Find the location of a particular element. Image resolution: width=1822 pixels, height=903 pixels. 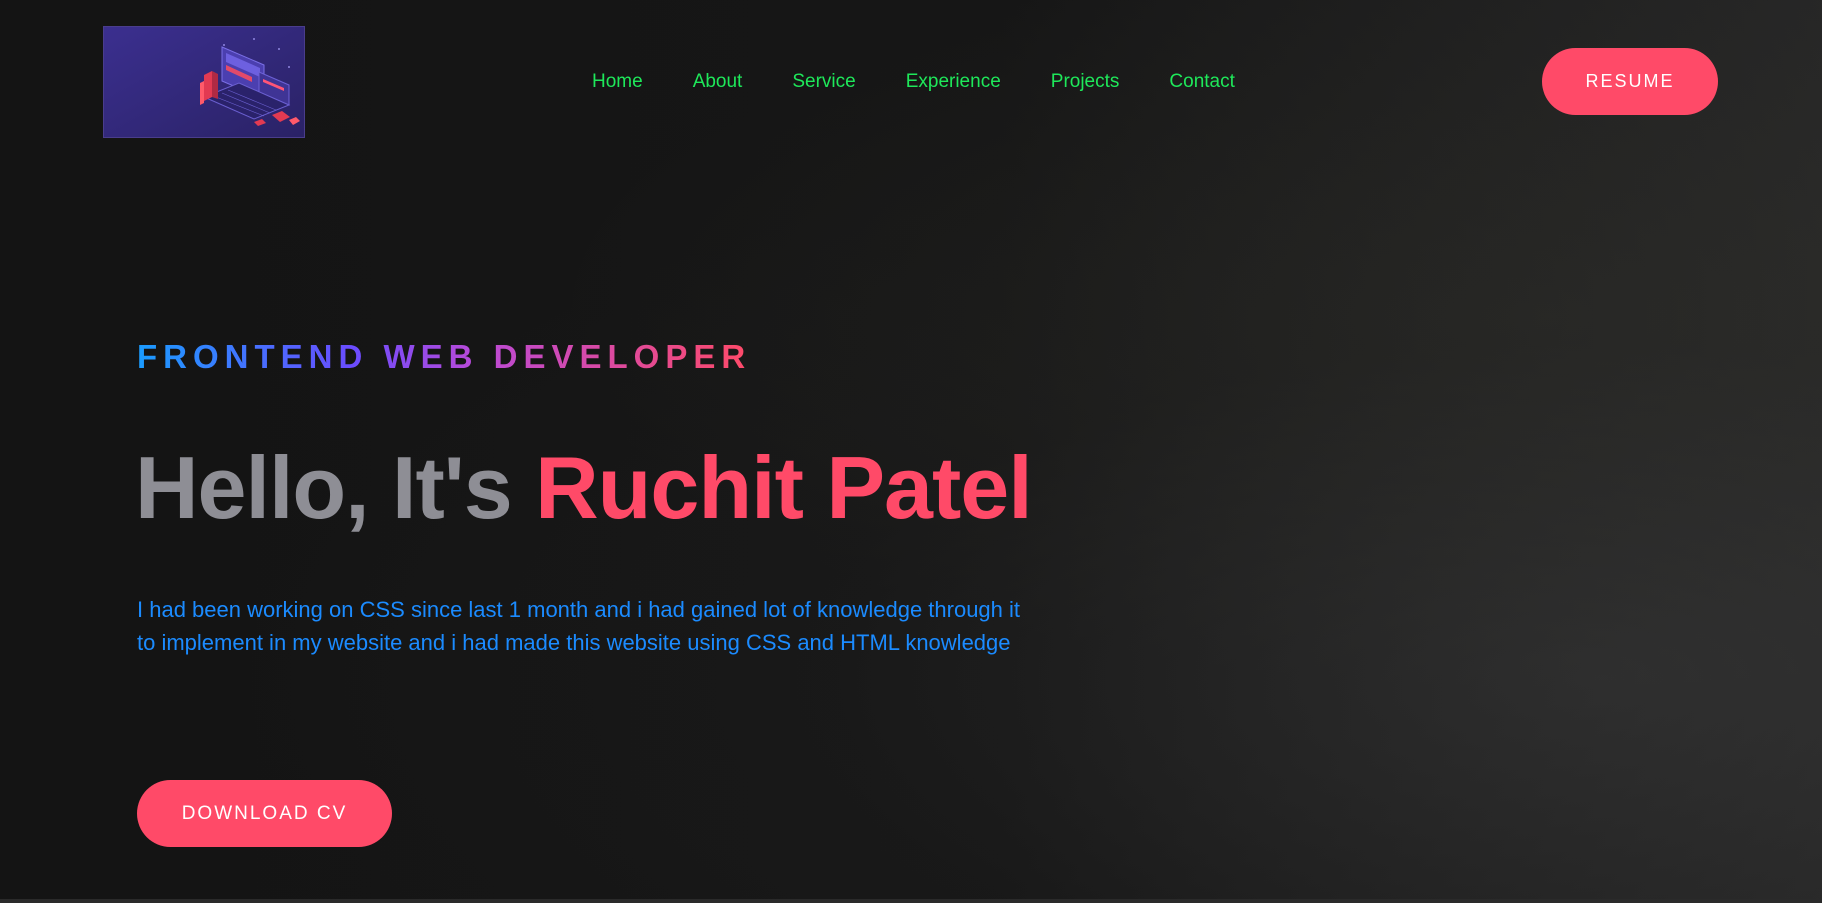

bottom-edge is located at coordinates (911, 901).